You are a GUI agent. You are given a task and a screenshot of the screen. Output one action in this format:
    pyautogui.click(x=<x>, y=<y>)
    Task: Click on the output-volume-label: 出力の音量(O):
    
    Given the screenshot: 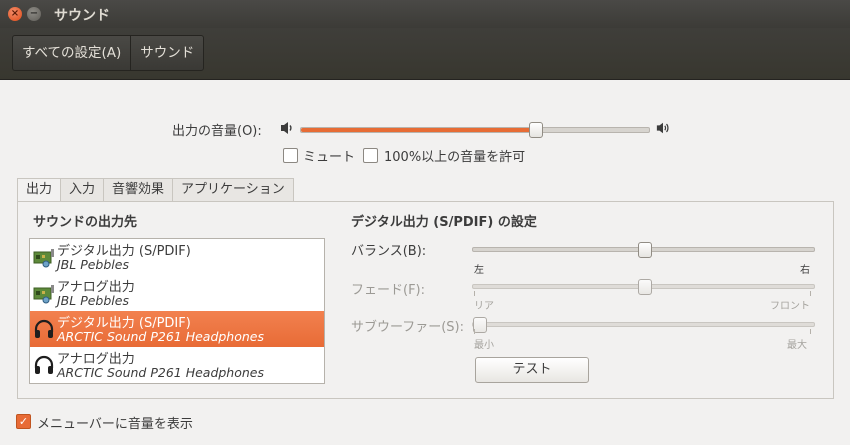 What is the action you would take?
    pyautogui.click(x=217, y=131)
    